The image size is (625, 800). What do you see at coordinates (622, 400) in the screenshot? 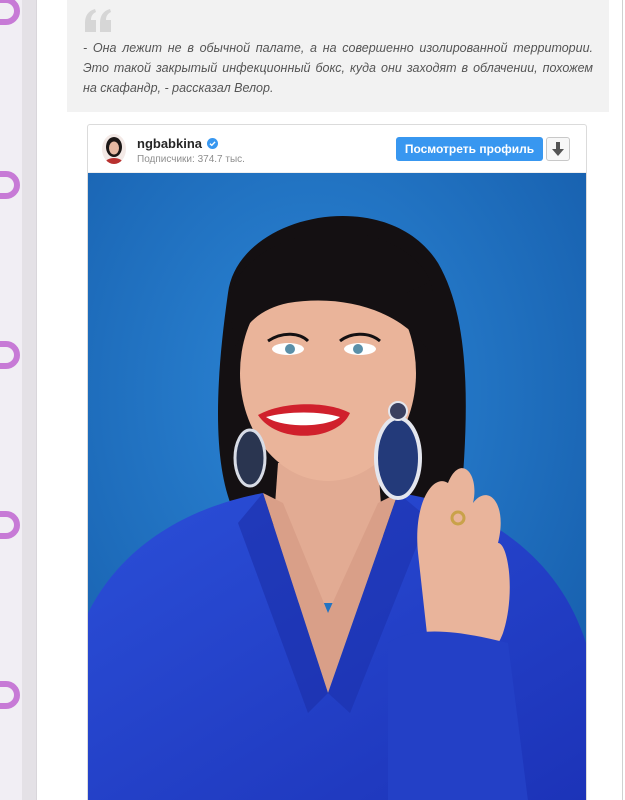
I see `page-edge-line` at bounding box center [622, 400].